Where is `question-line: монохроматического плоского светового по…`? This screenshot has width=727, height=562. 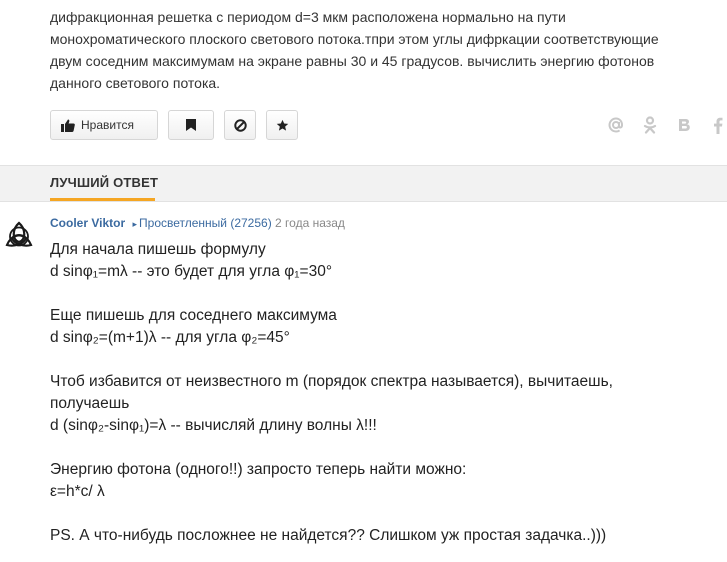
question-line: монохроматического плоского светового по… is located at coordinates (354, 39).